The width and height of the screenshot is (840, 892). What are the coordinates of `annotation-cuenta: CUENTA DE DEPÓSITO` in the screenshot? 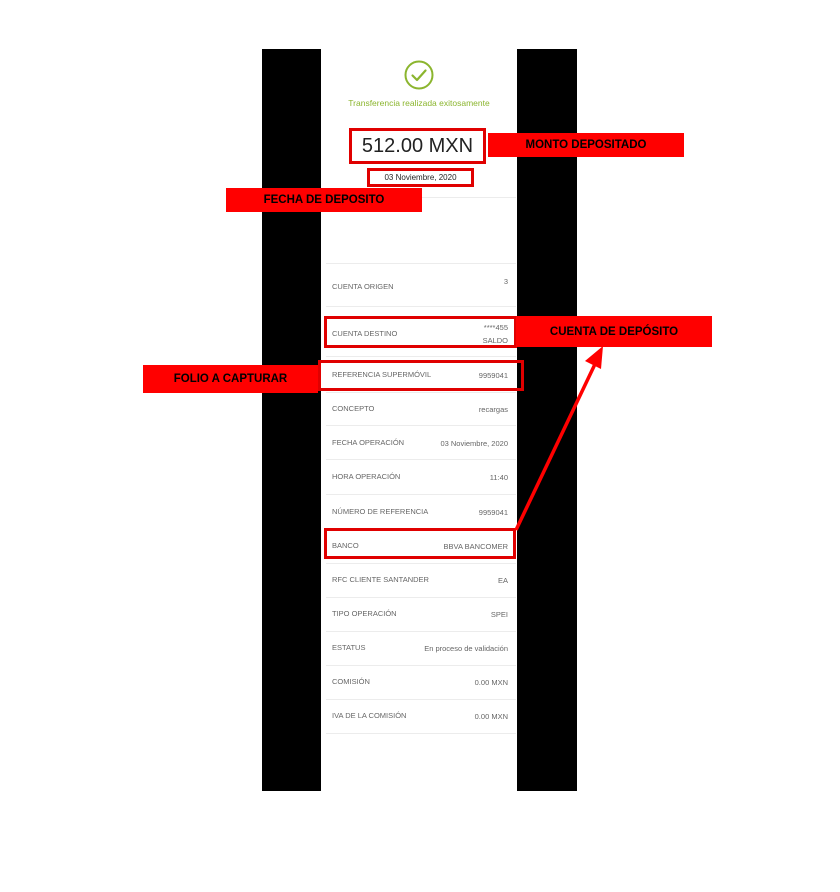 It's located at (614, 331).